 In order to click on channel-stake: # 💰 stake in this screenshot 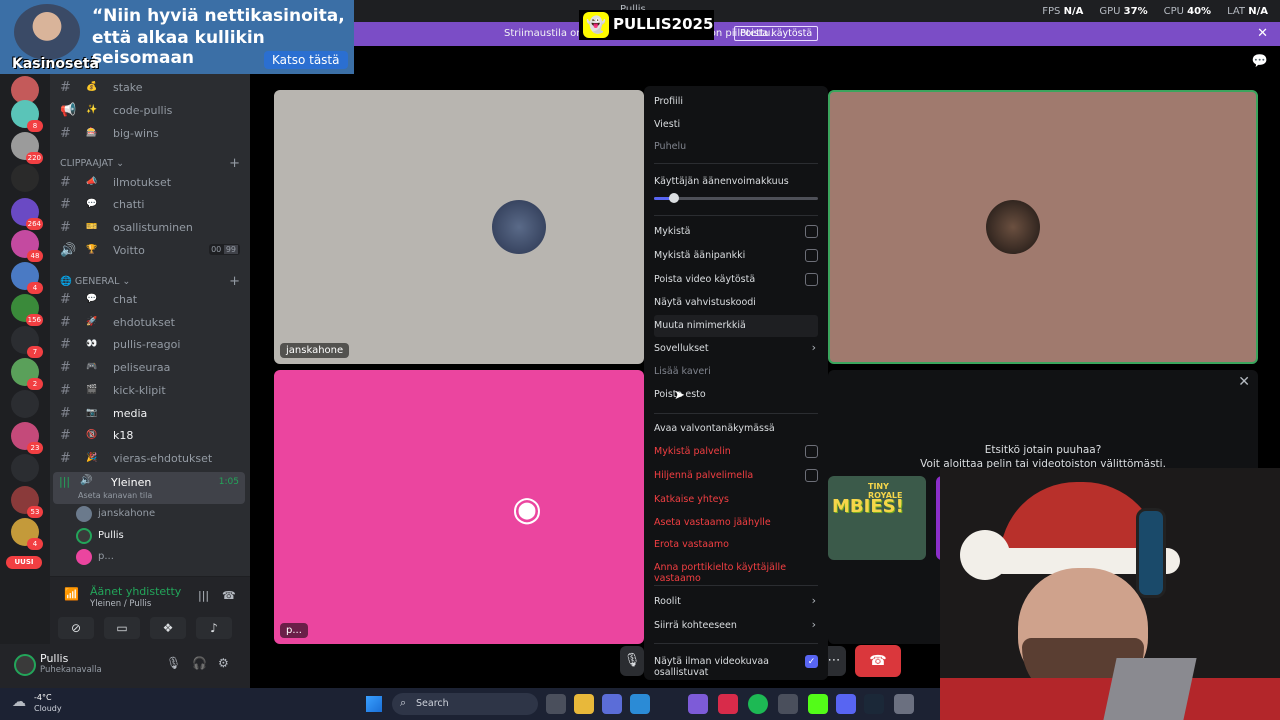, I will do `click(150, 88)`.